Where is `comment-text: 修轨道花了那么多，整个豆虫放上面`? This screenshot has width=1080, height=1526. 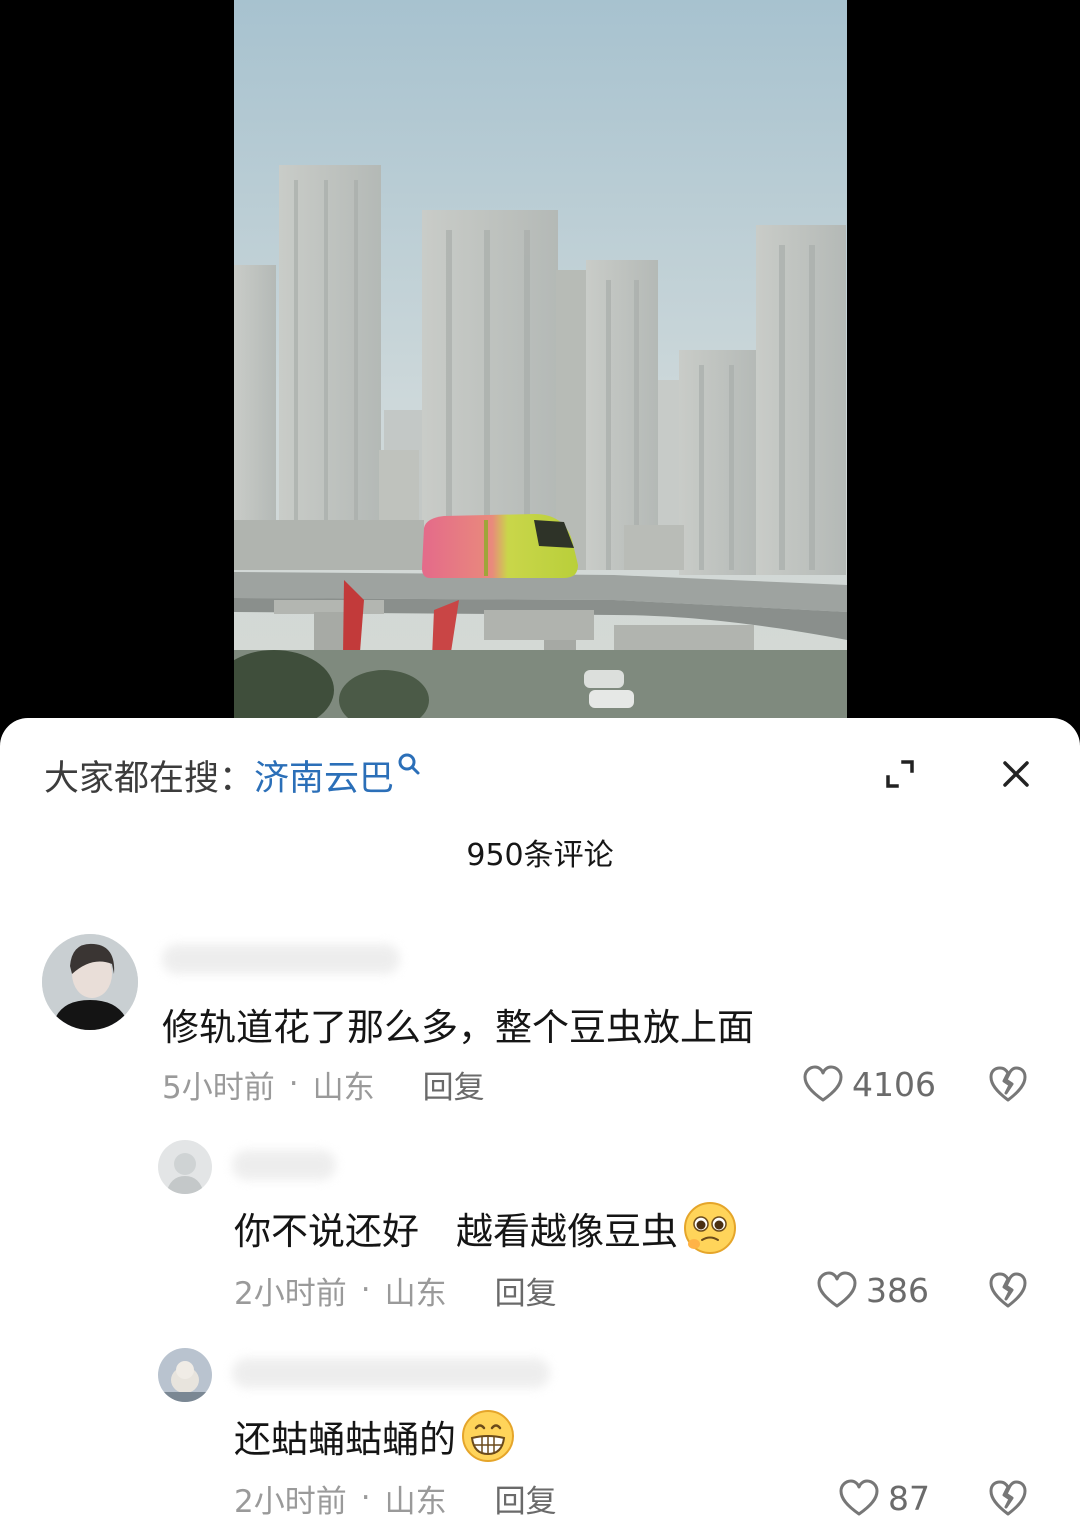 comment-text: 修轨道花了那么多，整个豆虫放上面 is located at coordinates (458, 1024).